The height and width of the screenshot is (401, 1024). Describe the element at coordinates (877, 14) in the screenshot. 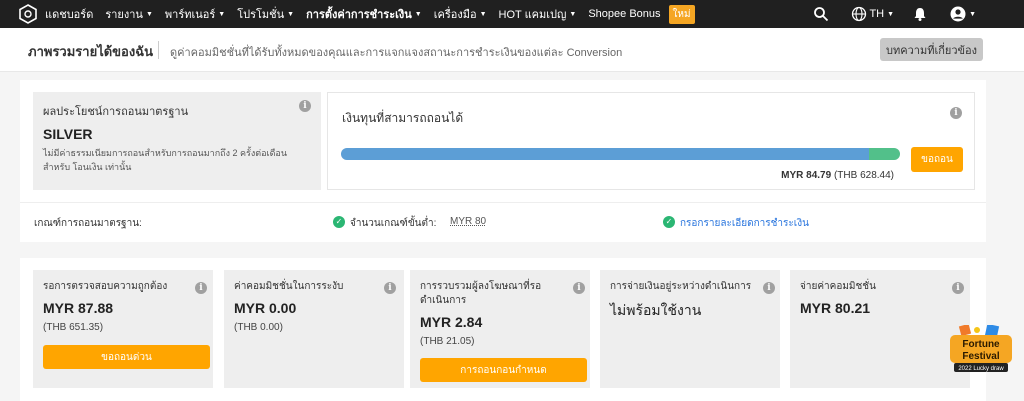

I see `language-label: TH` at that location.